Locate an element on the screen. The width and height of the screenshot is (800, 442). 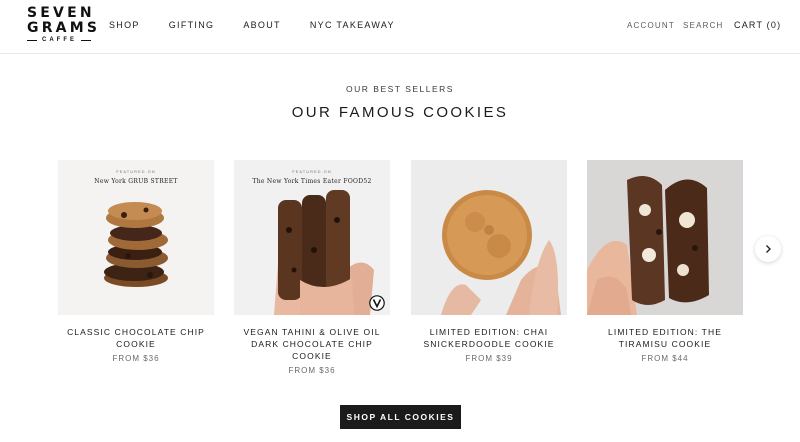
cart-link: CART (0) is located at coordinates (757, 25).